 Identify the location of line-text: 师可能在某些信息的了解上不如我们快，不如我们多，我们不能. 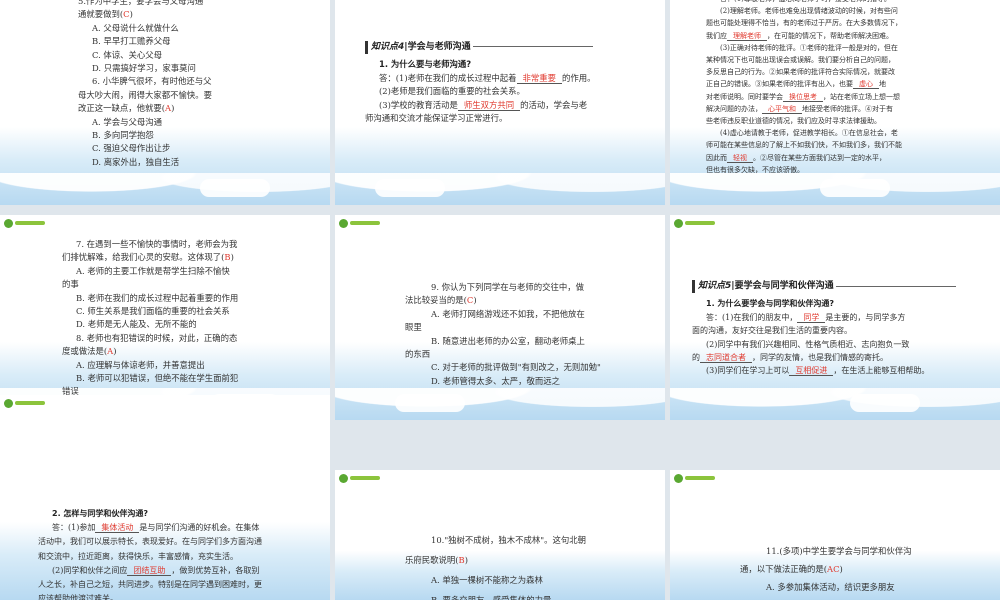
(804, 145).